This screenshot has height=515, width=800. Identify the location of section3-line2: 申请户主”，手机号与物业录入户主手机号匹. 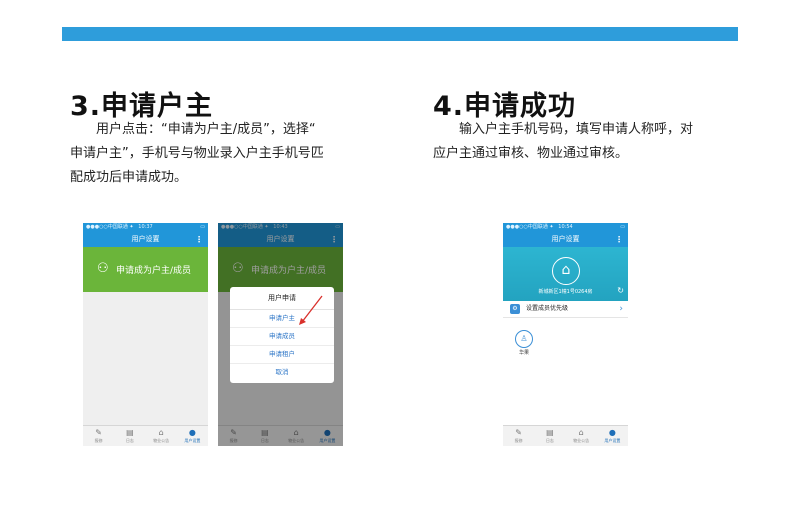
(197, 153).